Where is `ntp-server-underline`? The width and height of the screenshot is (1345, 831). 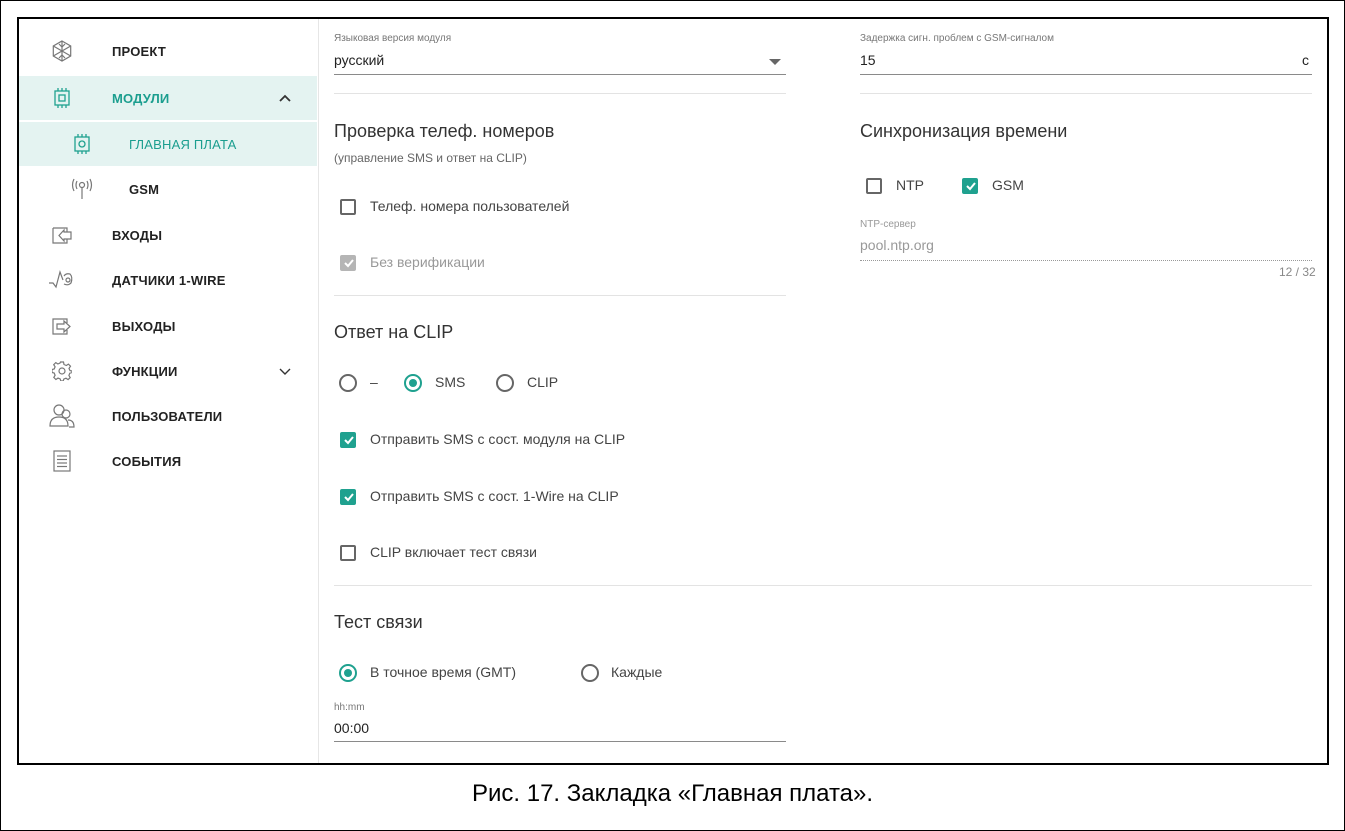
ntp-server-underline is located at coordinates (1086, 260).